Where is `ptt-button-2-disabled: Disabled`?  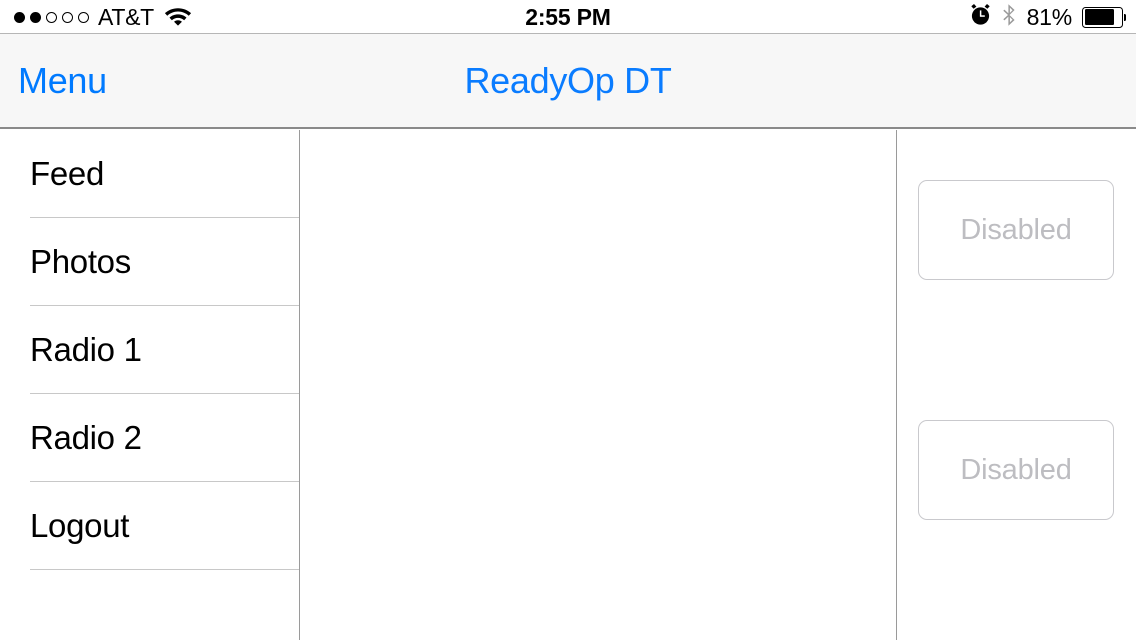 ptt-button-2-disabled: Disabled is located at coordinates (1016, 470).